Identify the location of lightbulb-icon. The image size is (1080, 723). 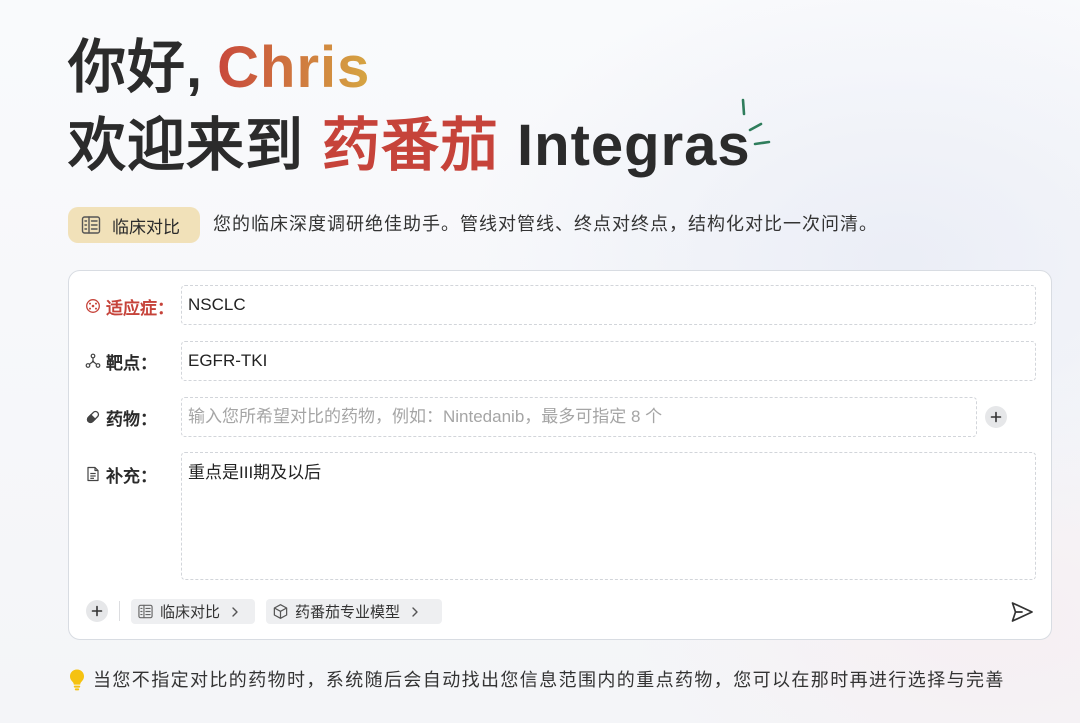
(77, 680).